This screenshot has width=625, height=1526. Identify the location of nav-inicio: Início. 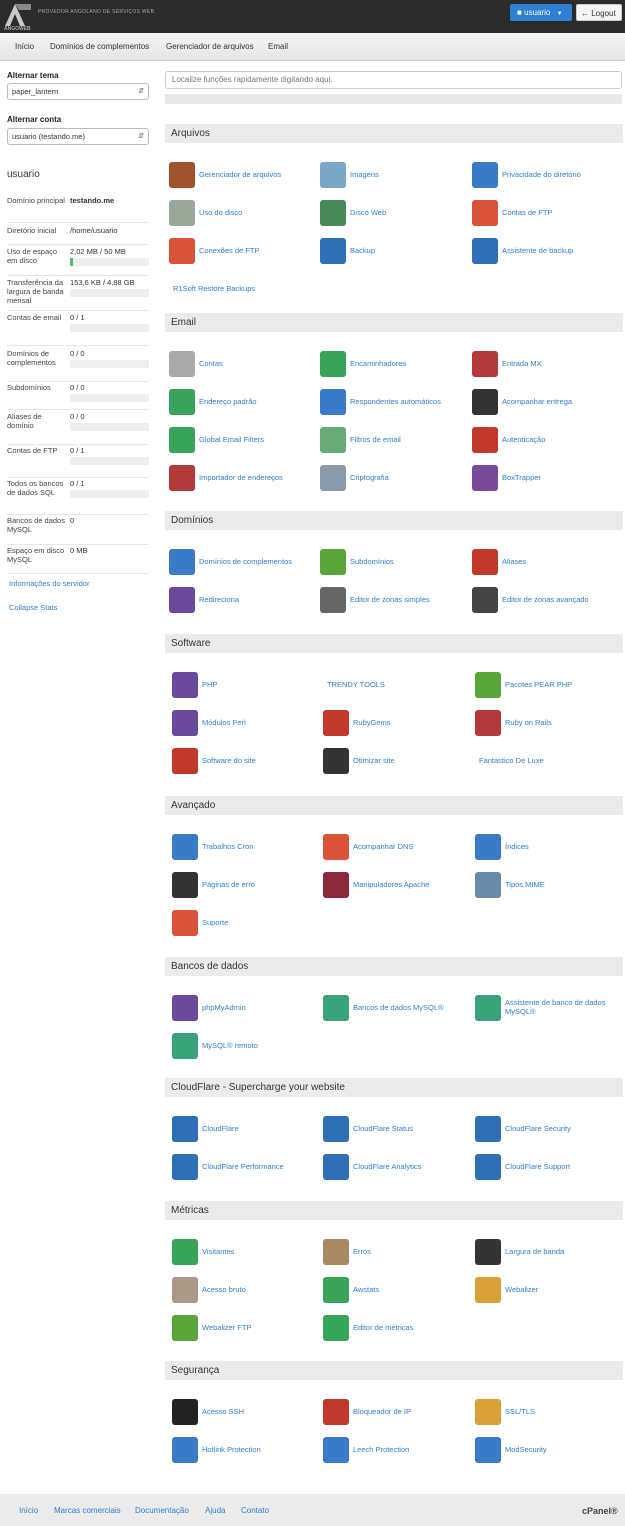
(24, 46).